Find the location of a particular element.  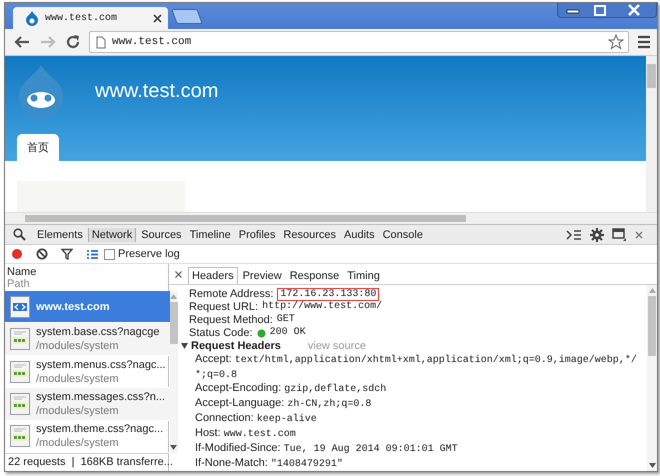

request-row: system.base.css?nagcge /modules/system is located at coordinates (87, 339).